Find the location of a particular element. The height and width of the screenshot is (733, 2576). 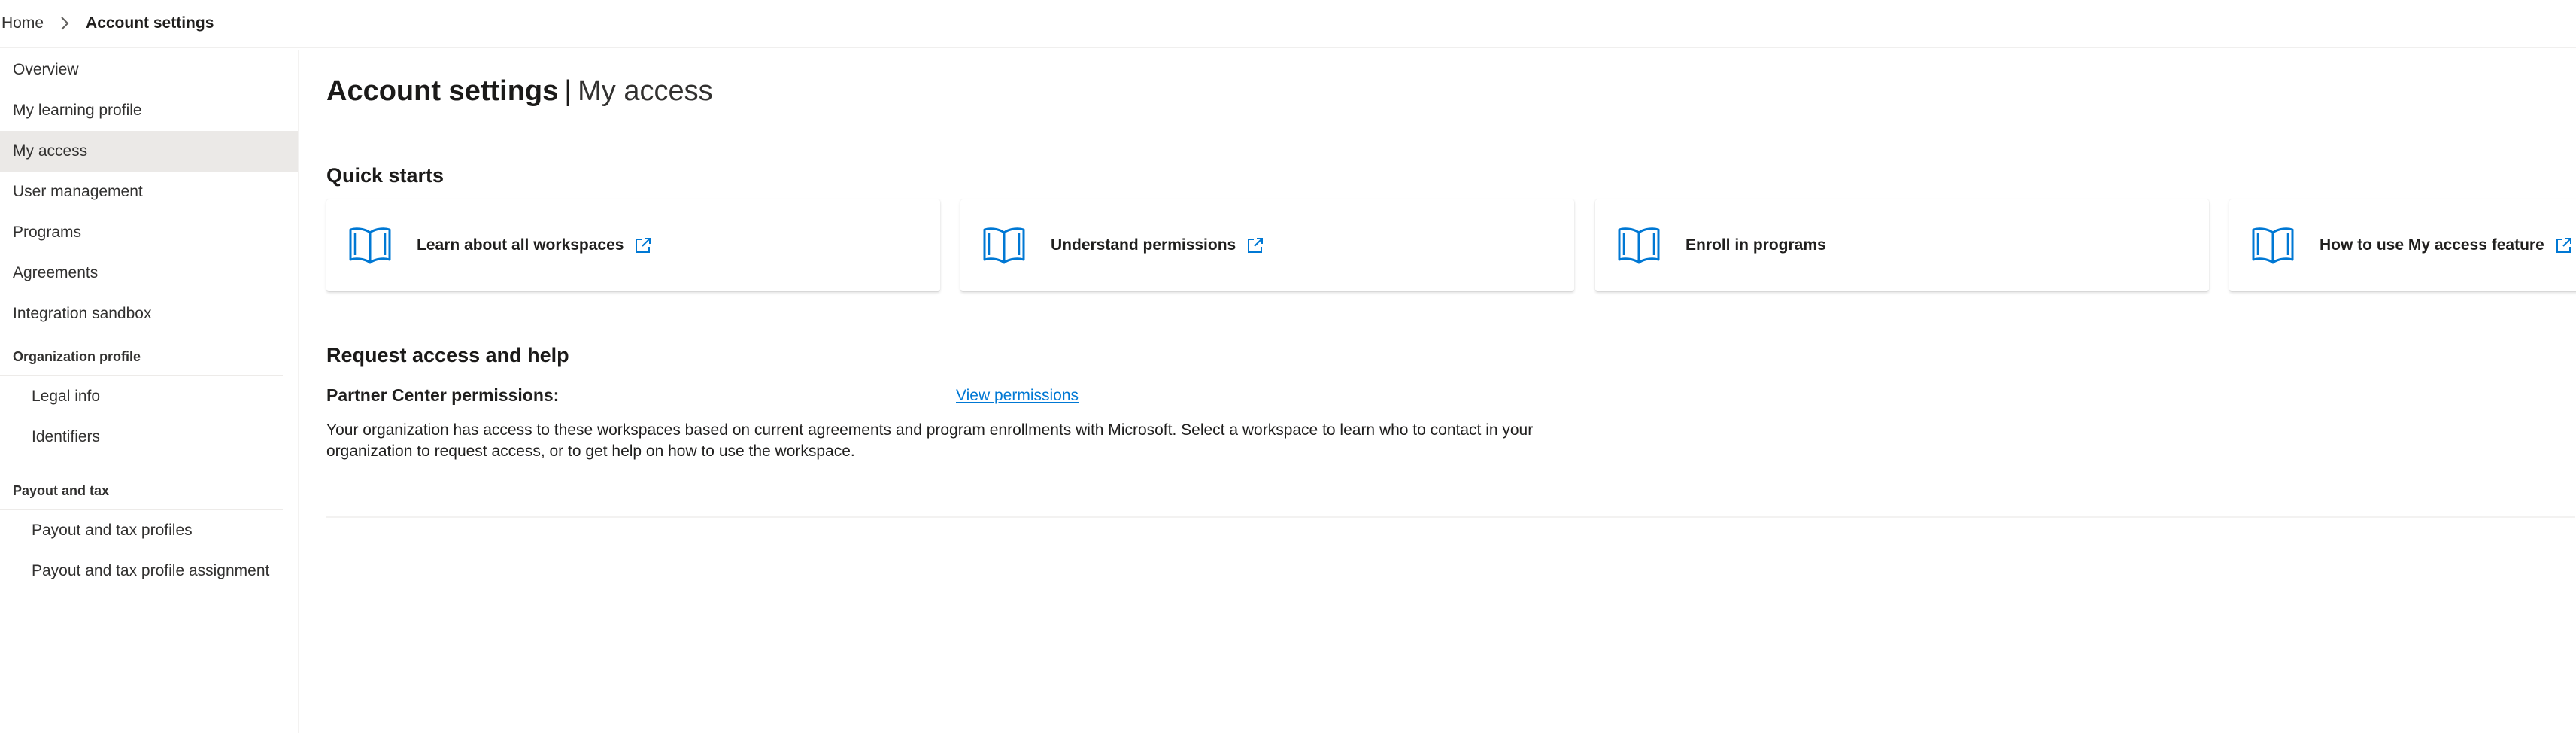

section-divider is located at coordinates (1450, 517).